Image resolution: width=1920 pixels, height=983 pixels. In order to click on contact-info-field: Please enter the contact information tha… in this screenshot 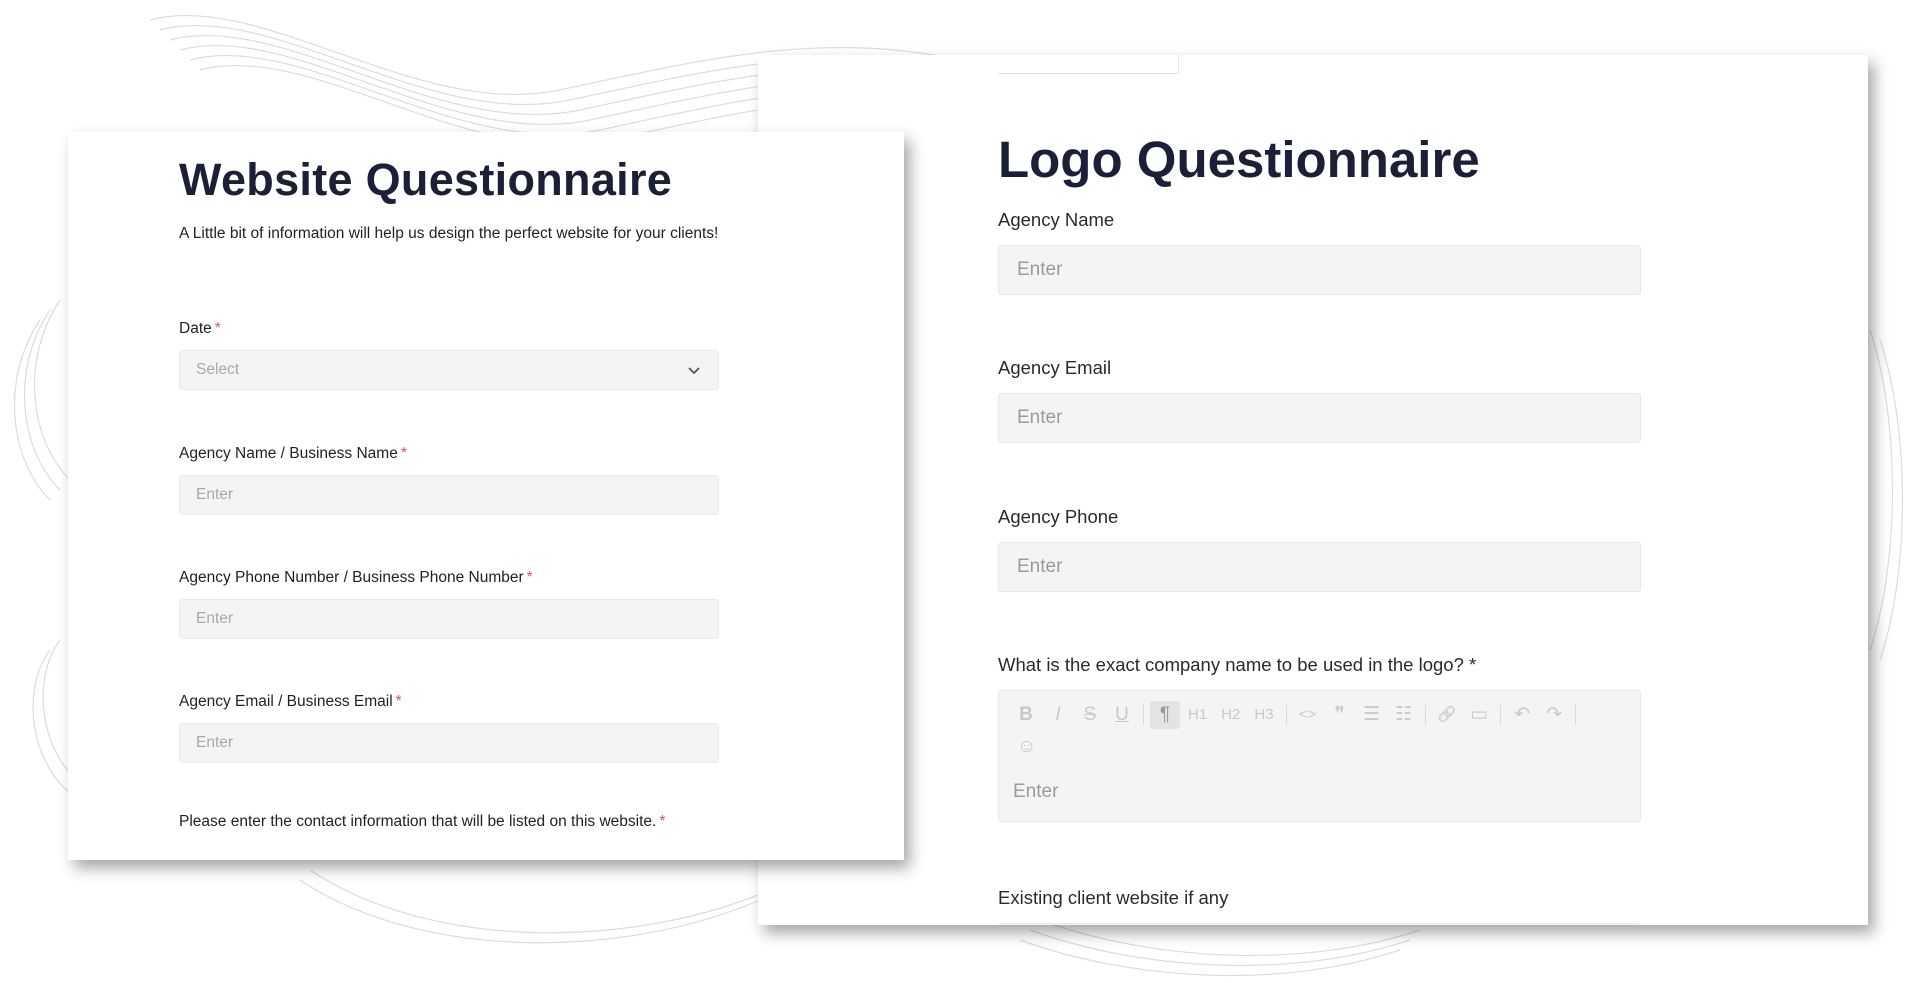, I will do `click(439, 821)`.